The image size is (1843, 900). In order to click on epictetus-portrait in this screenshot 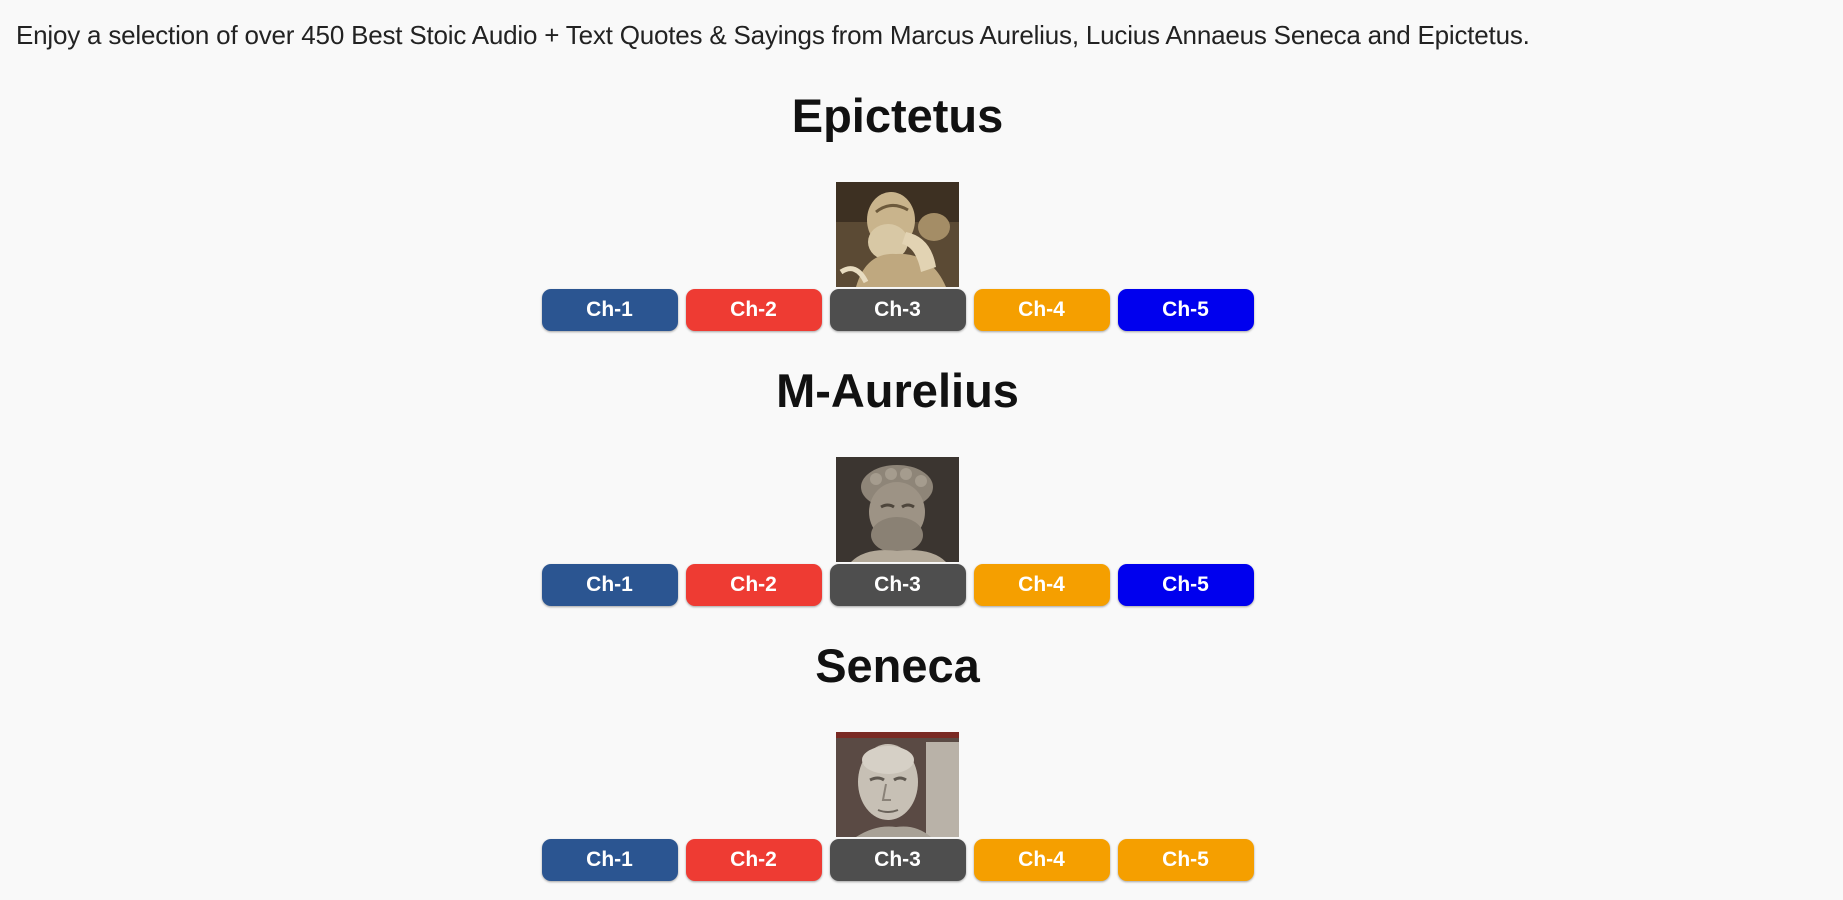, I will do `click(897, 234)`.